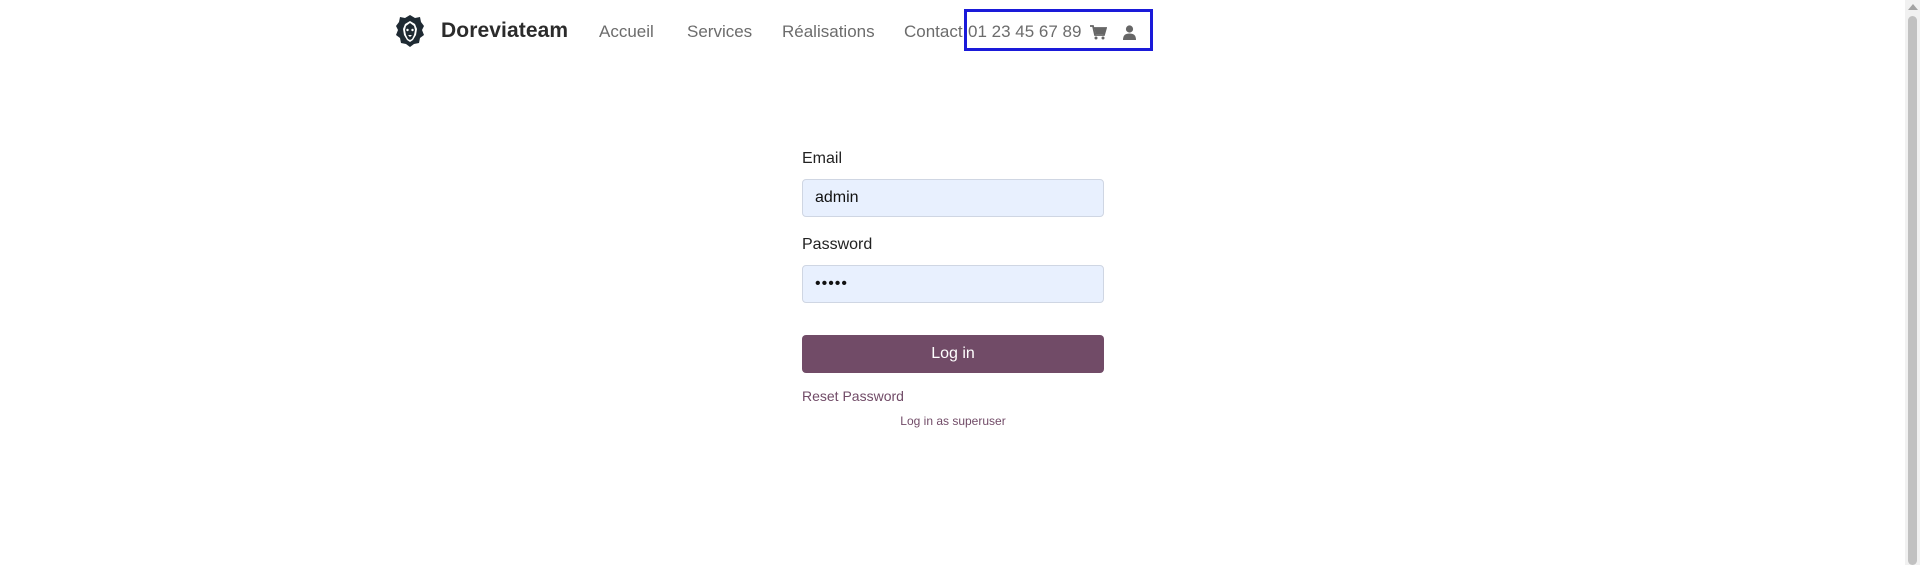  Describe the element at coordinates (1129, 32) in the screenshot. I see `user-icon` at that location.